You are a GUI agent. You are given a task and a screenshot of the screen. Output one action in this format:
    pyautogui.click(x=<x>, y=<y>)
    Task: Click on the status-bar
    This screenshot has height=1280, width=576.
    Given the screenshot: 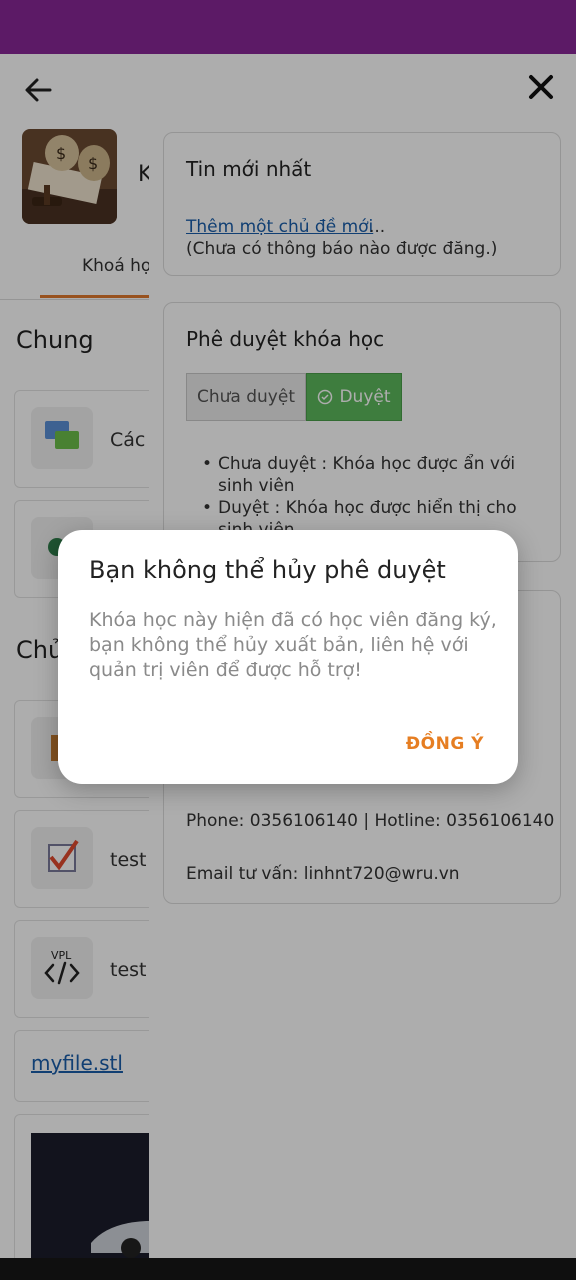 What is the action you would take?
    pyautogui.click(x=288, y=27)
    